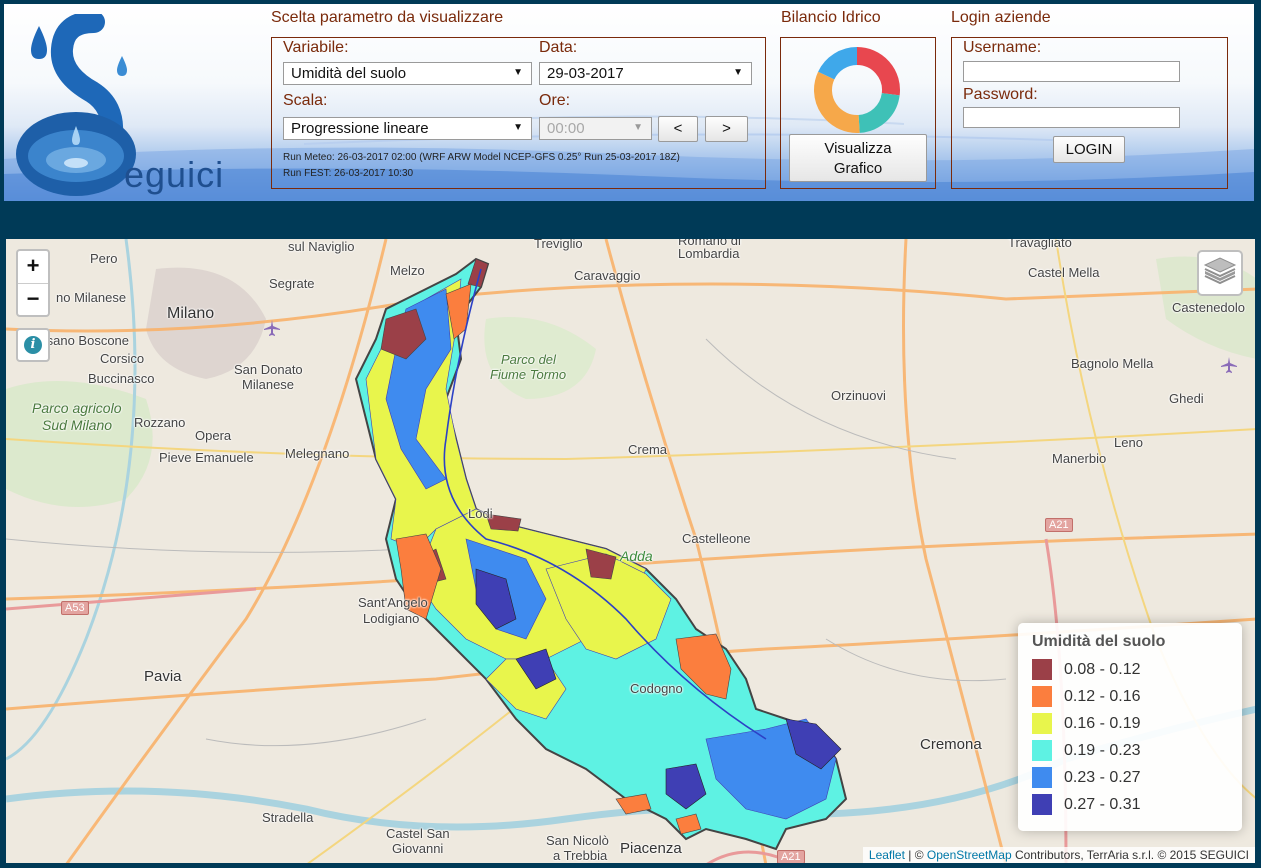  Describe the element at coordinates (122, 358) in the screenshot. I see `place-label: Corsico` at that location.